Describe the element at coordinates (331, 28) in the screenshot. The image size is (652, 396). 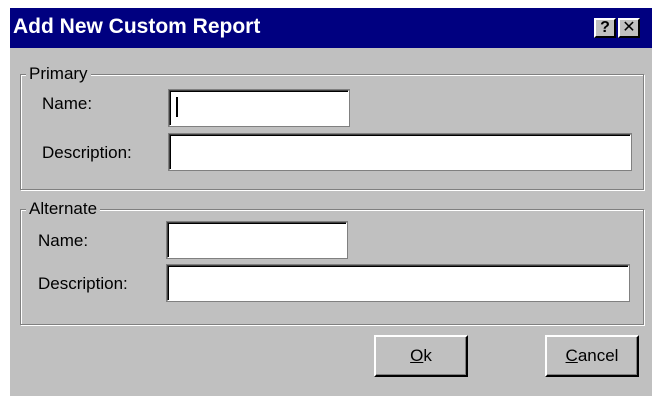
I see `title-bar: Add New Custom Report ? ✕` at that location.